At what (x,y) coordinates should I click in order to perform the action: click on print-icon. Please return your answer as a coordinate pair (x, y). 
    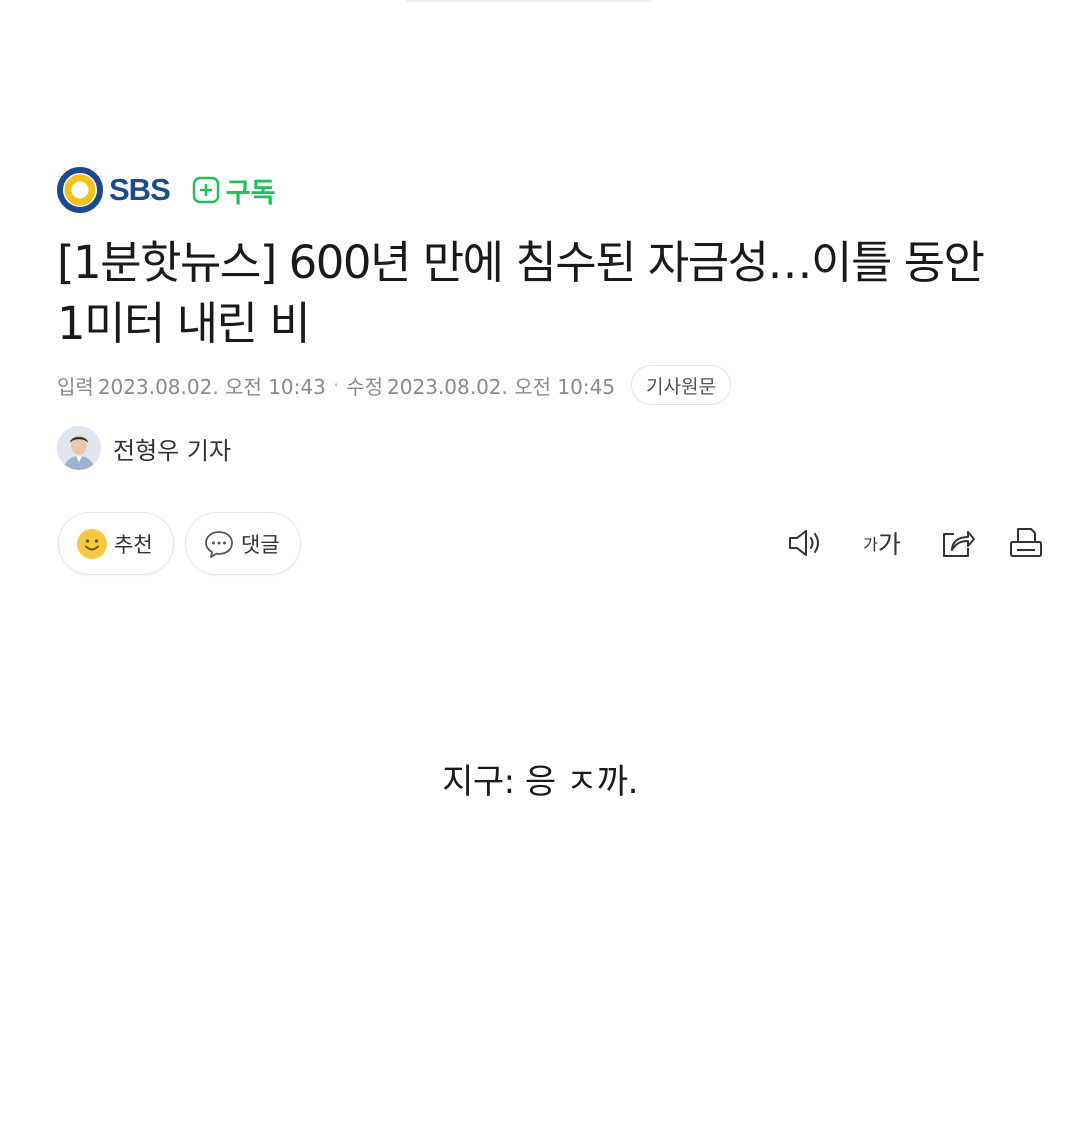
    Looking at the image, I should click on (1026, 542).